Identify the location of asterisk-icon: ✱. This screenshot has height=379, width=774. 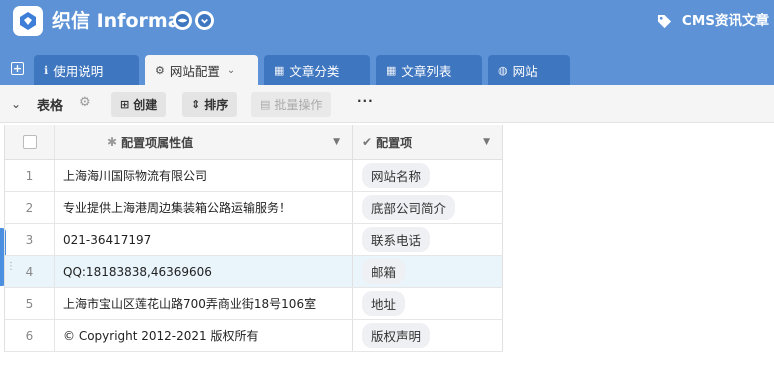
(112, 142).